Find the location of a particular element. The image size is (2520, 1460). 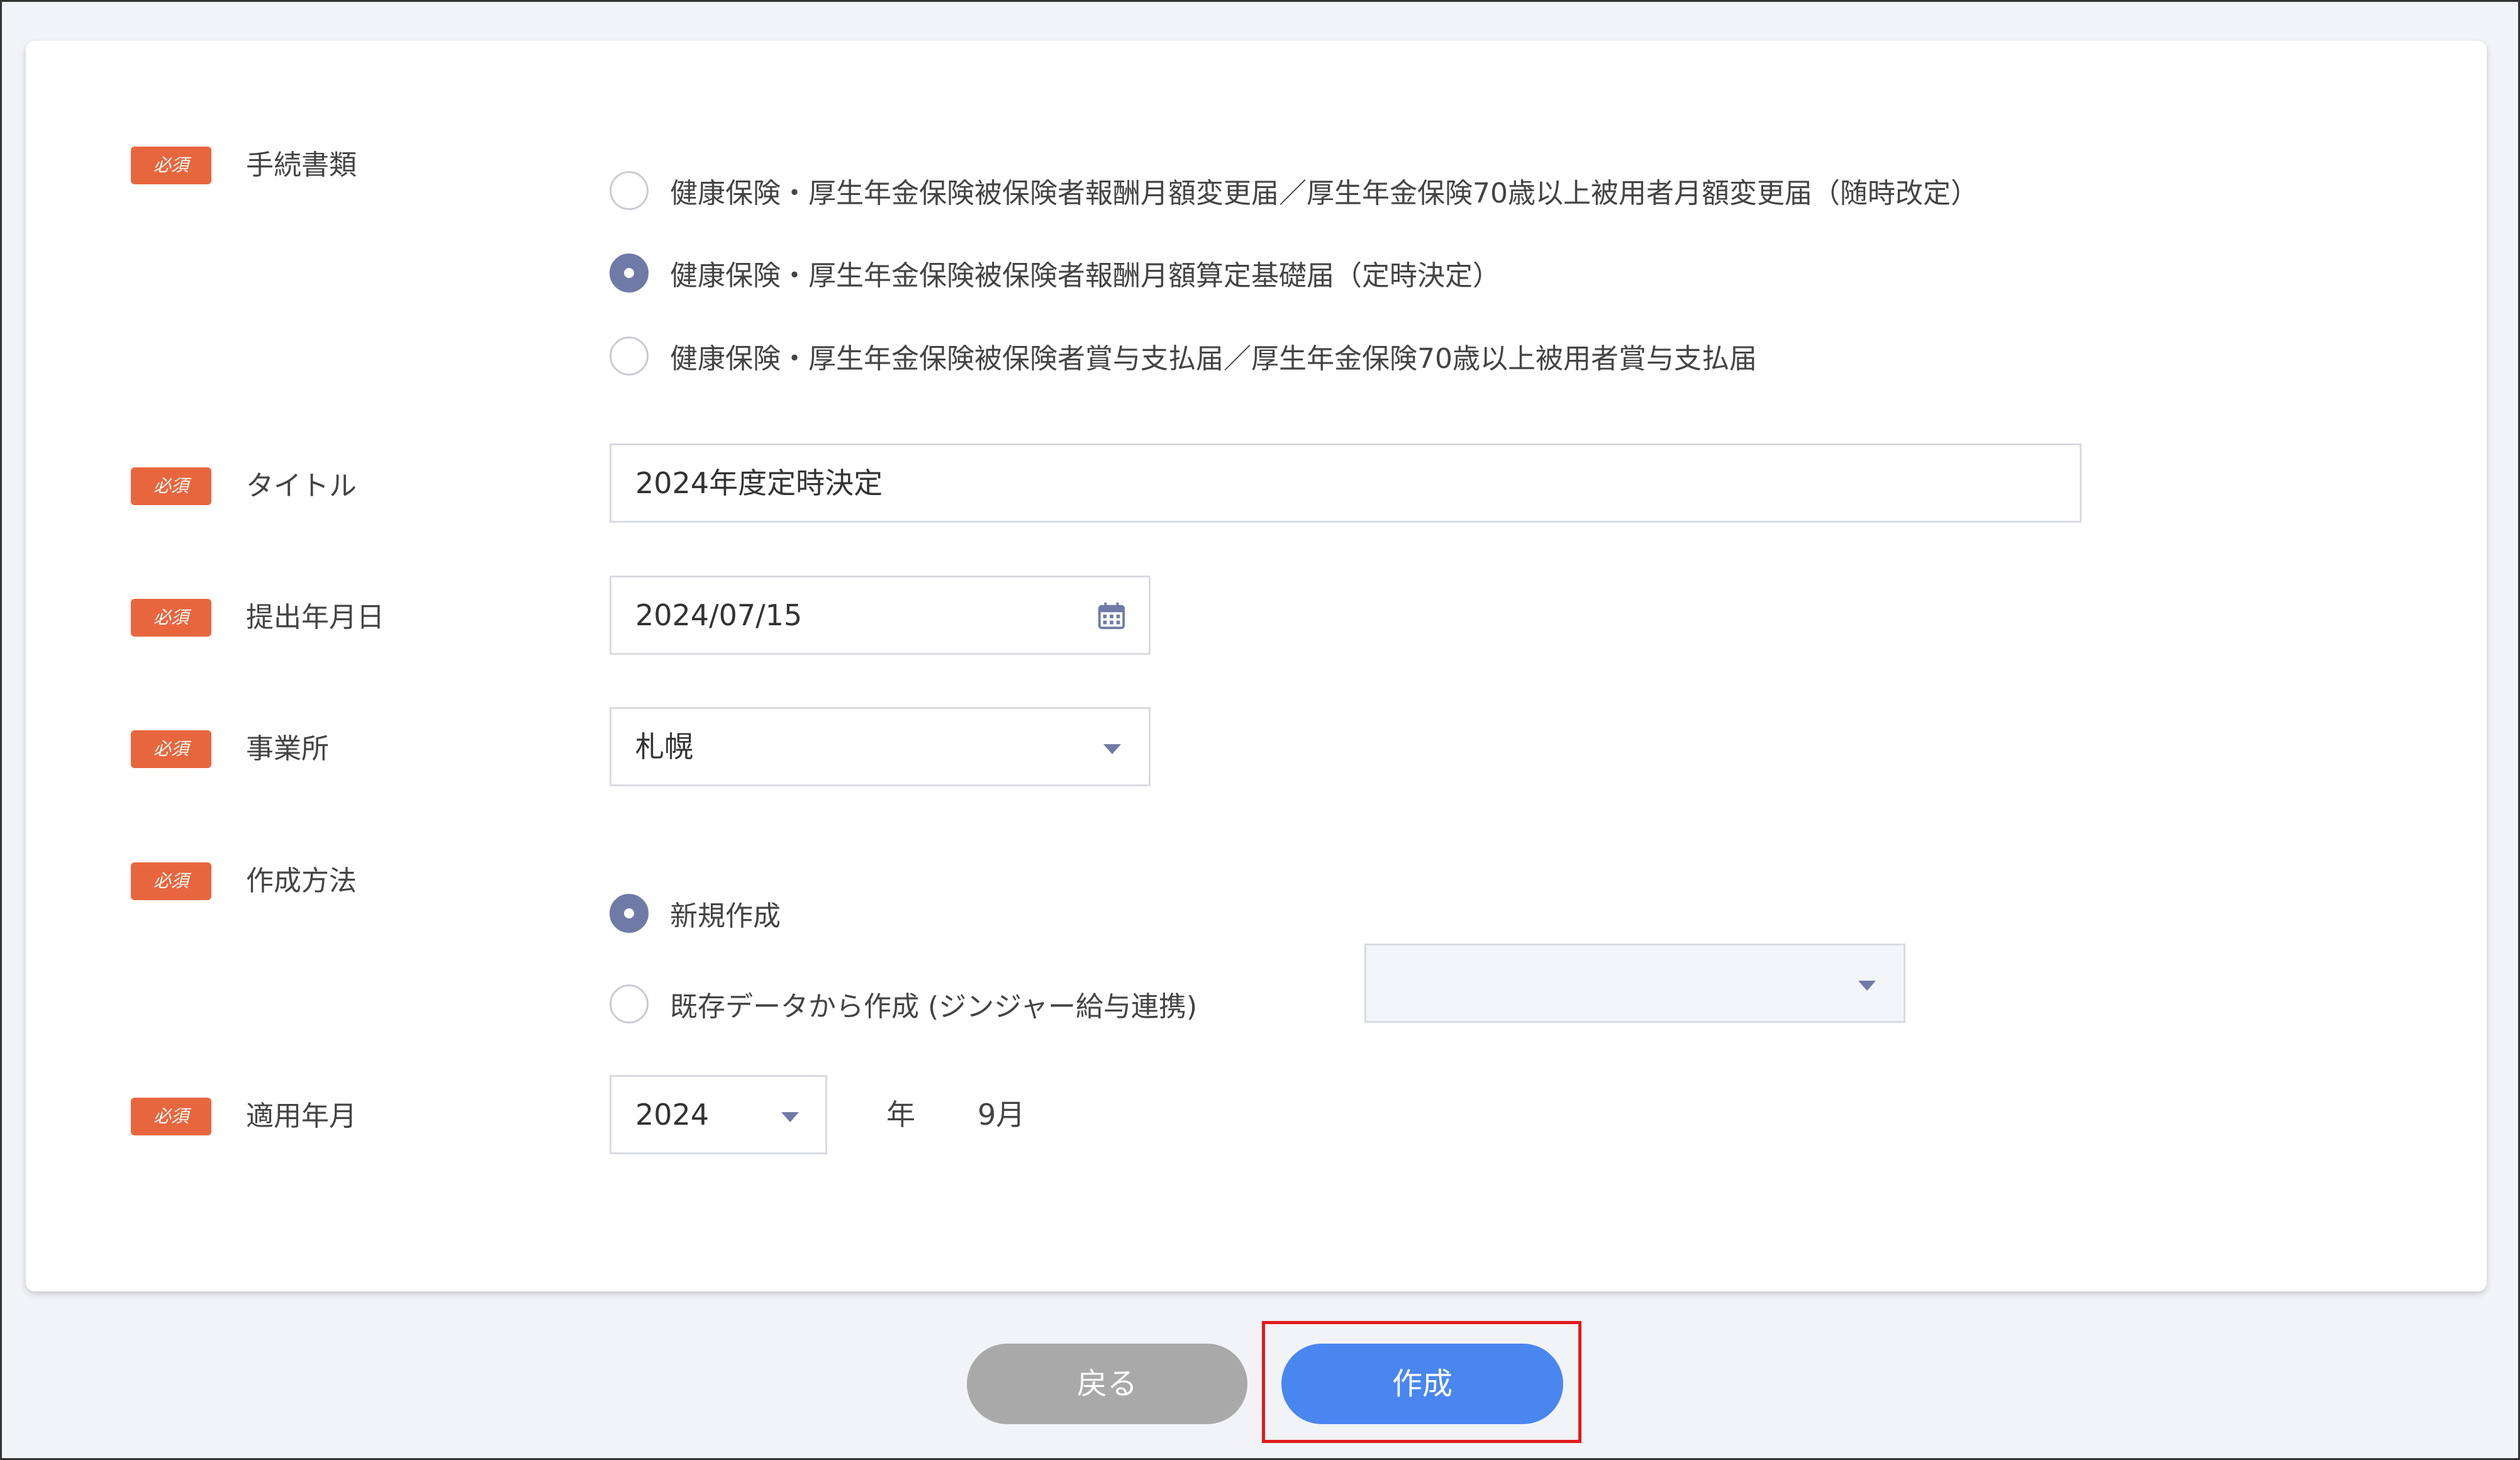

procedure-option-2: 健康保険・厚生年金保険被保険者報酬月額算定基礎届（定時決定） is located at coordinates (1055, 273).